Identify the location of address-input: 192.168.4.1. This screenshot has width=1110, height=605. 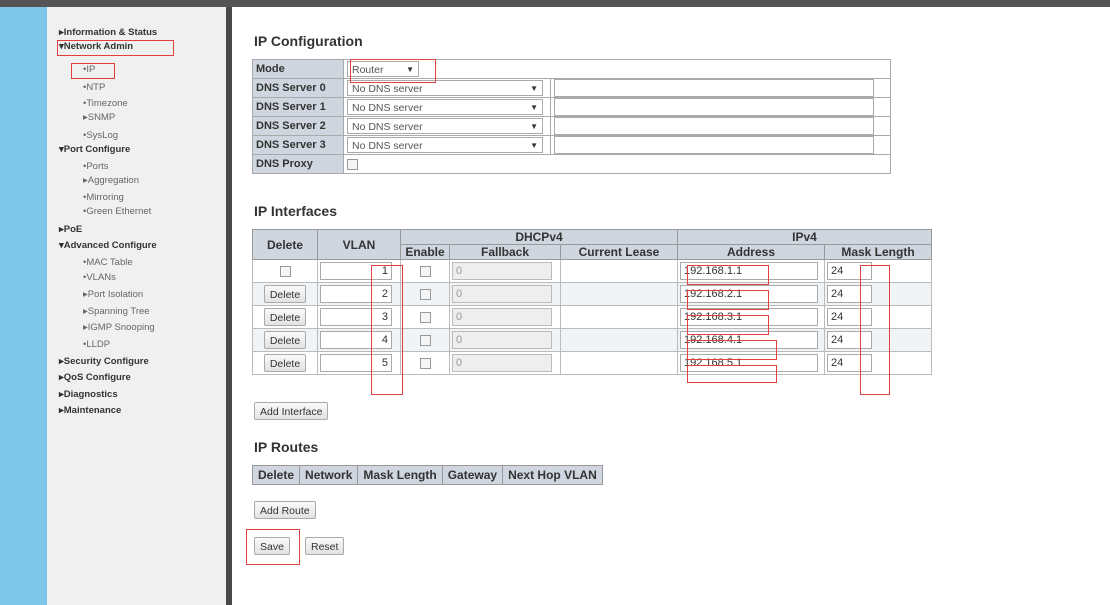
(749, 340).